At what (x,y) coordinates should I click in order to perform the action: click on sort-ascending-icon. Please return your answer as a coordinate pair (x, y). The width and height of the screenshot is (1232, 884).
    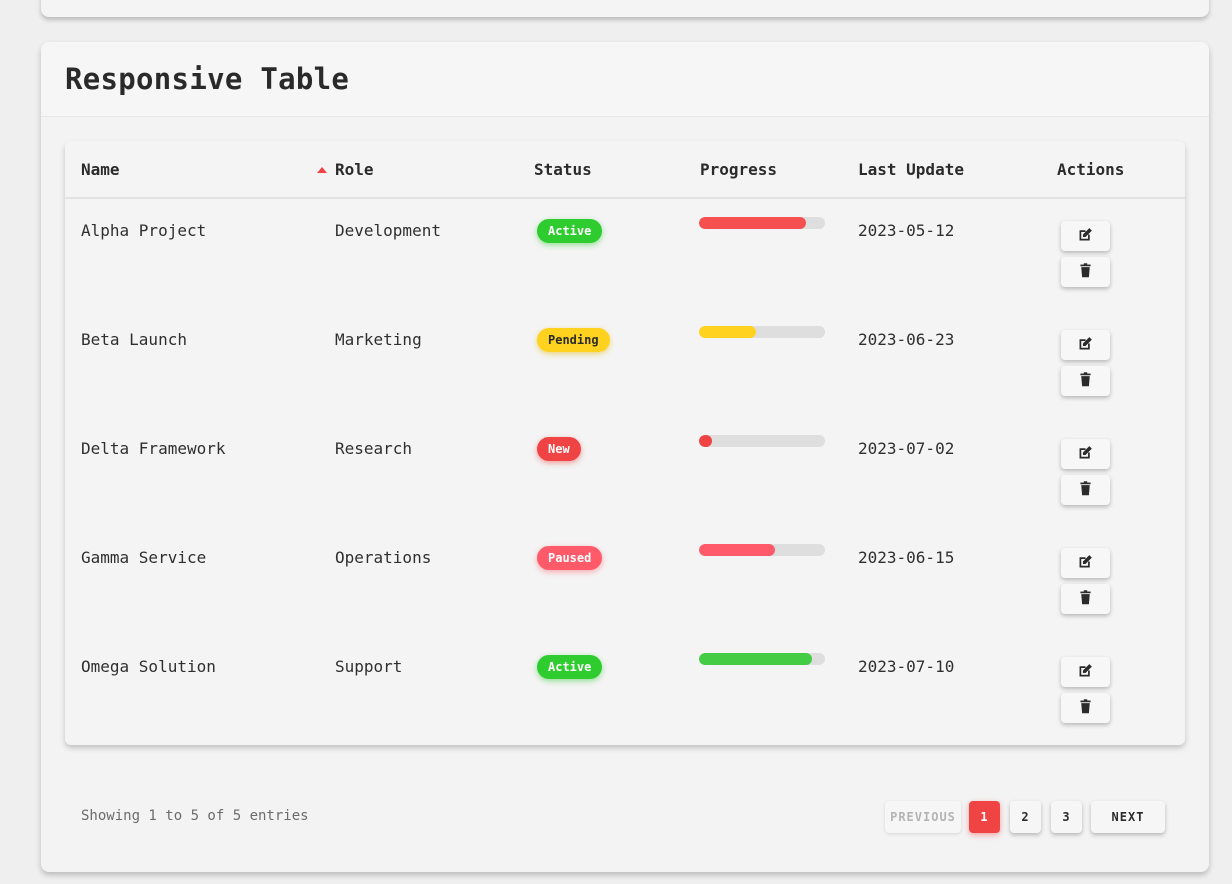
    Looking at the image, I should click on (322, 170).